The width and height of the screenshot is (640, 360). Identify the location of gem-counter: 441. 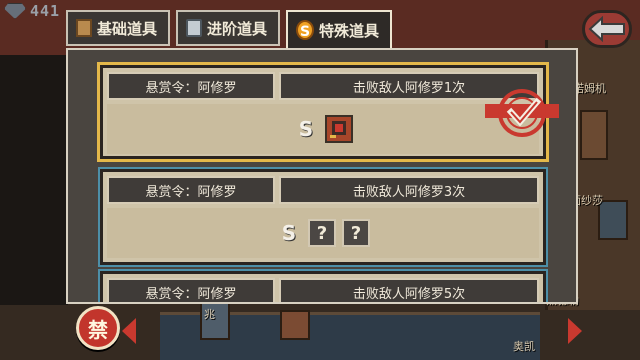
(32, 11).